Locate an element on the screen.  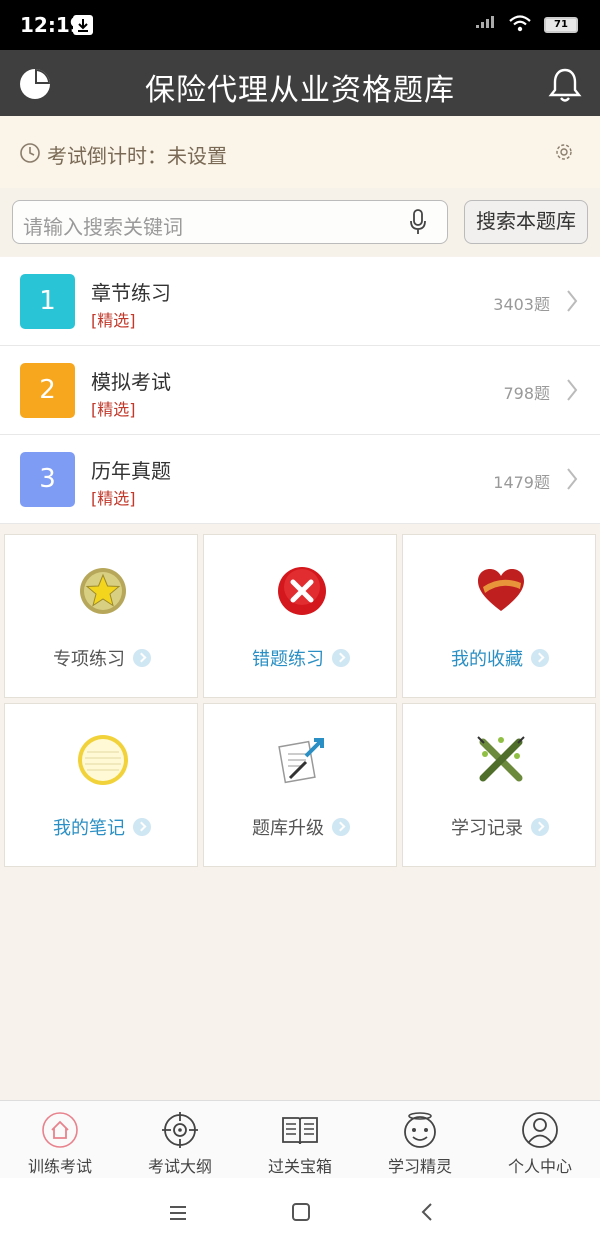
tab-treasure-box: 过关宝箱 is located at coordinates (300, 1140).